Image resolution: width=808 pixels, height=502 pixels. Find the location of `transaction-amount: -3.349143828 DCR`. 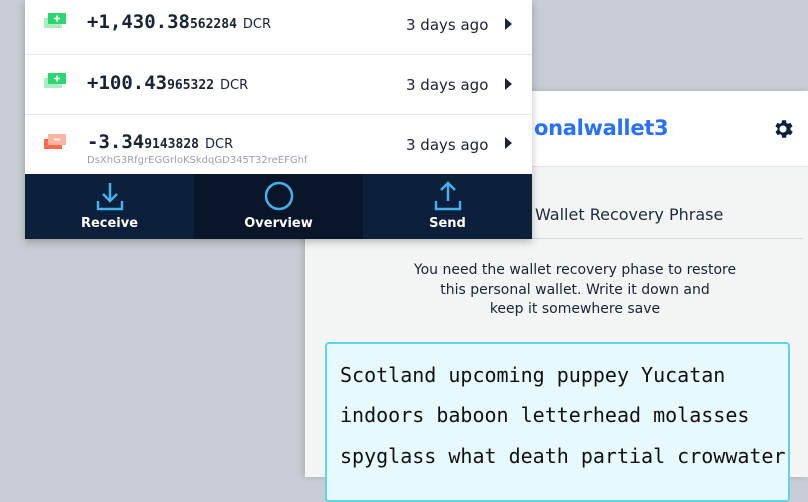

transaction-amount: -3.349143828 DCR is located at coordinates (160, 142).